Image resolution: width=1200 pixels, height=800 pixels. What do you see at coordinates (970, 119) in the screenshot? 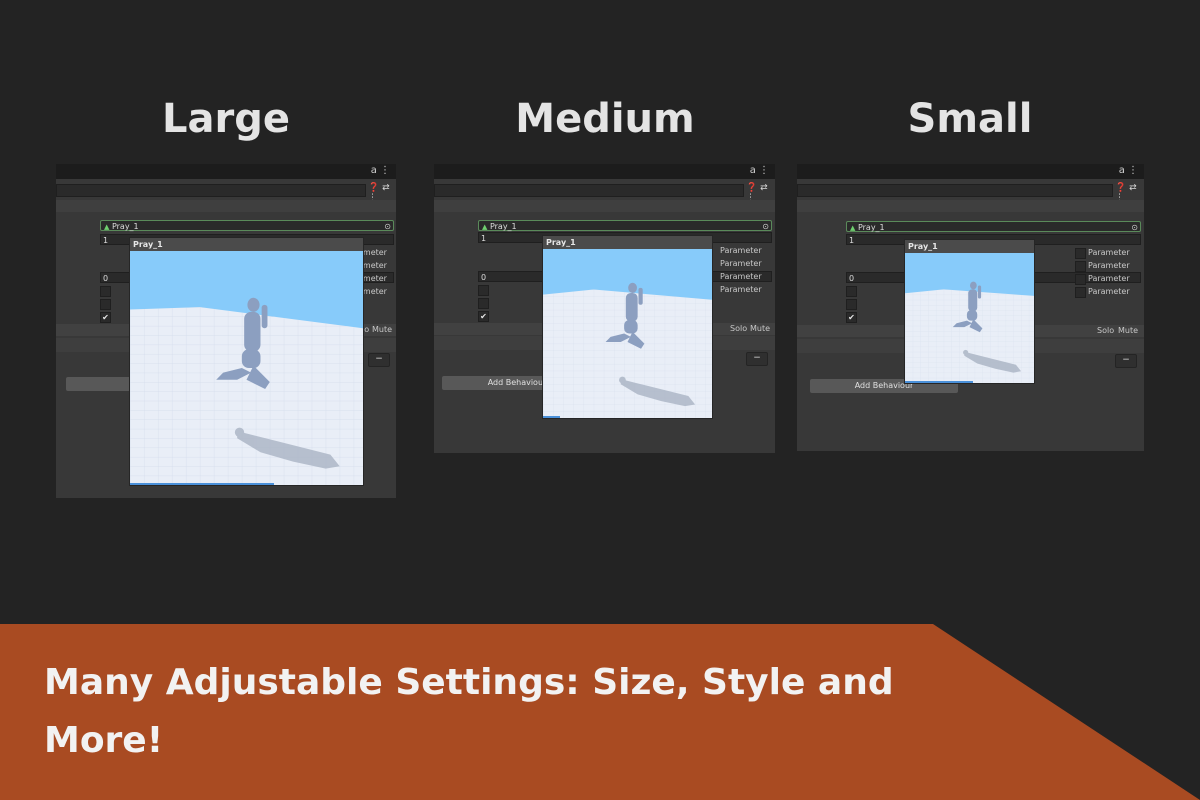
I see `heading-small: Small` at bounding box center [970, 119].